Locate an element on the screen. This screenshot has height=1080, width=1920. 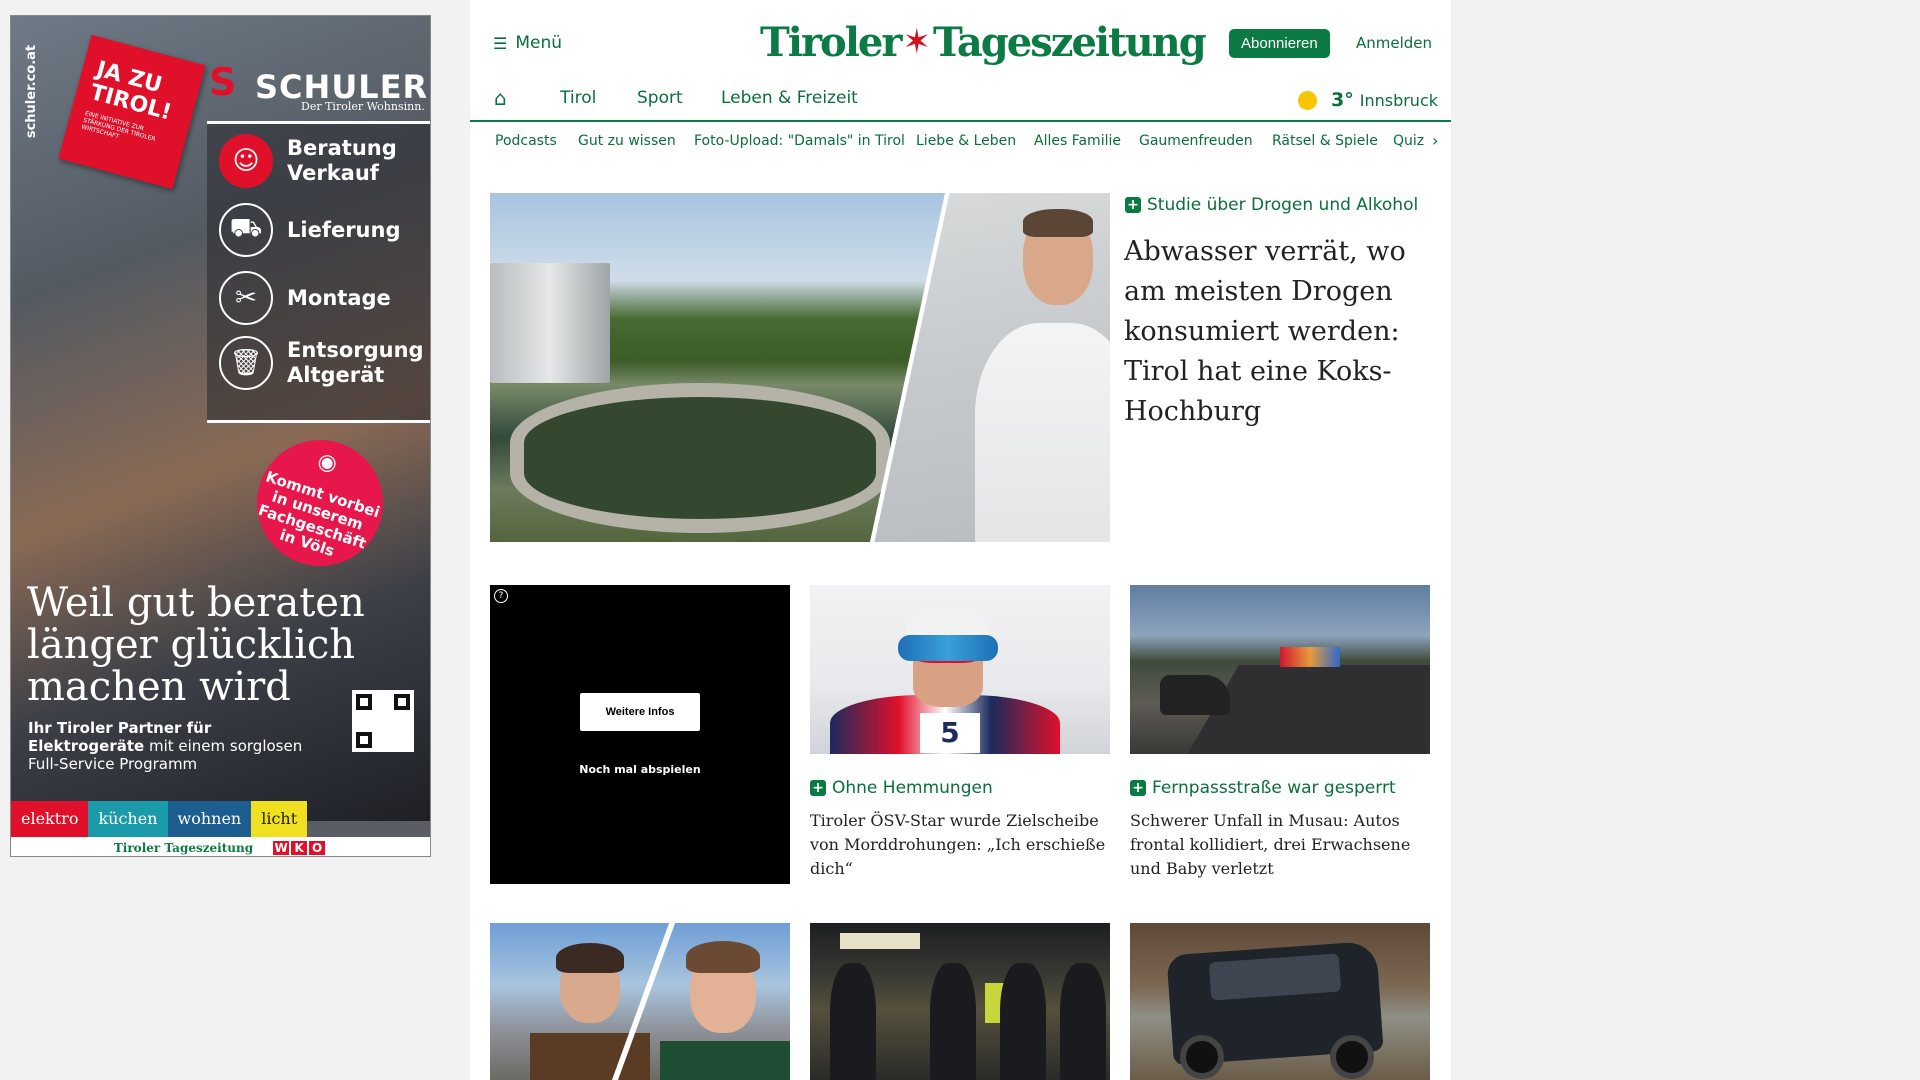
lead-story-tag: + Studie über Drogen und Alkohol is located at coordinates (1271, 205).